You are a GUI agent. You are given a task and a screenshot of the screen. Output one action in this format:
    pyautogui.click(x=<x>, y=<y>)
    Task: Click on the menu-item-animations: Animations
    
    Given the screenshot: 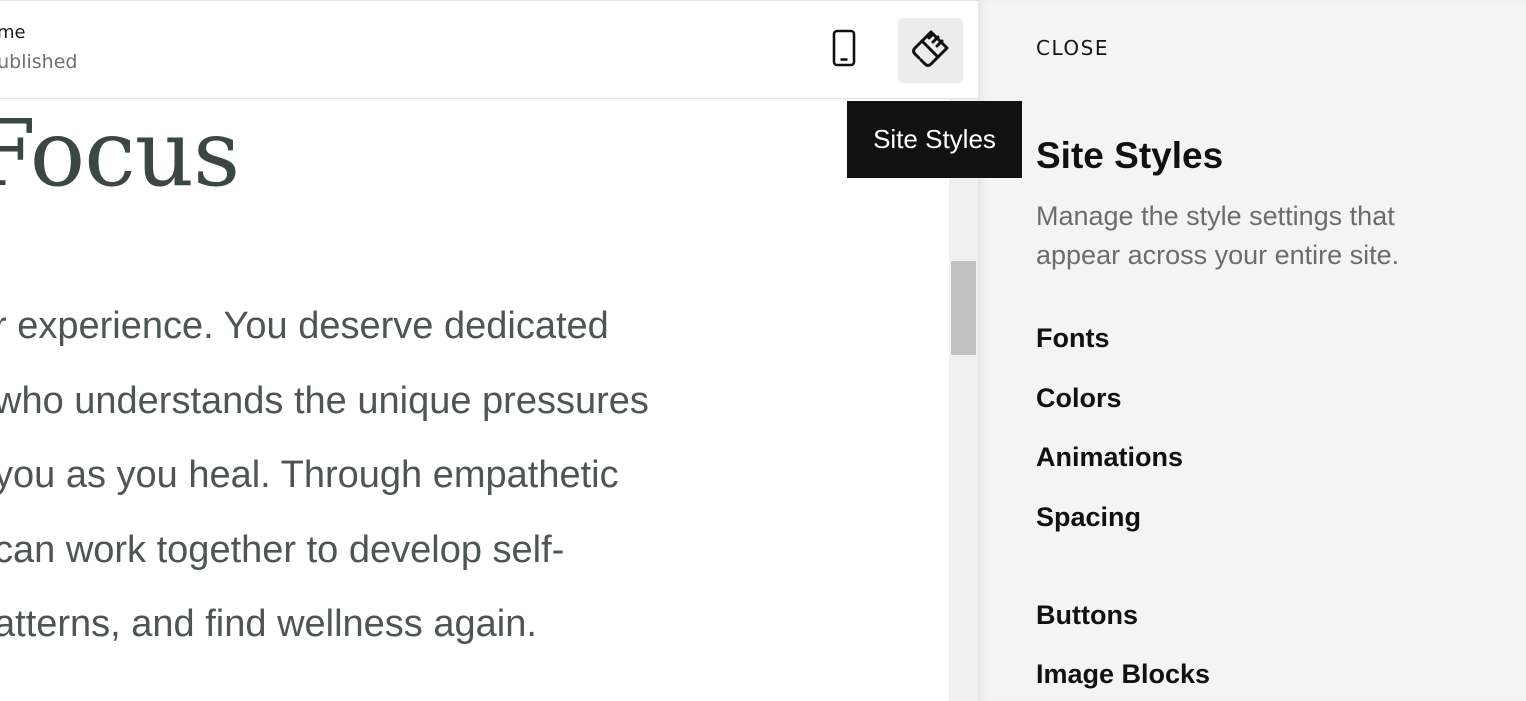 What is the action you would take?
    pyautogui.click(x=1109, y=457)
    